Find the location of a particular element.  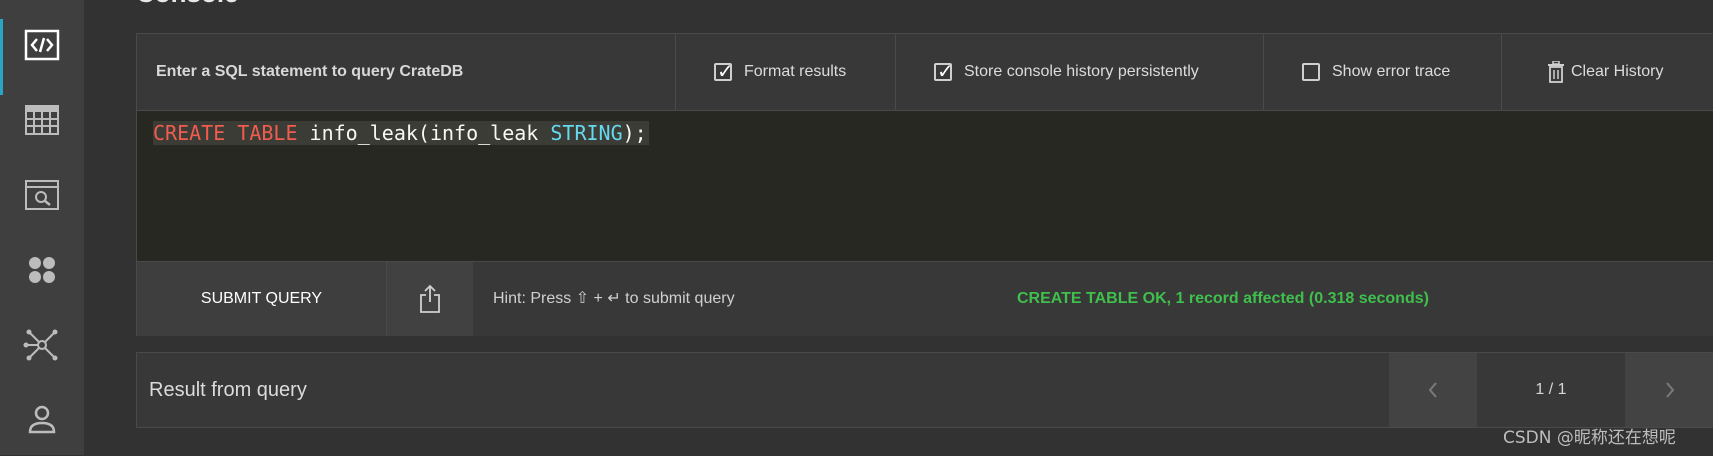

chevron-left-icon is located at coordinates (1432, 390).